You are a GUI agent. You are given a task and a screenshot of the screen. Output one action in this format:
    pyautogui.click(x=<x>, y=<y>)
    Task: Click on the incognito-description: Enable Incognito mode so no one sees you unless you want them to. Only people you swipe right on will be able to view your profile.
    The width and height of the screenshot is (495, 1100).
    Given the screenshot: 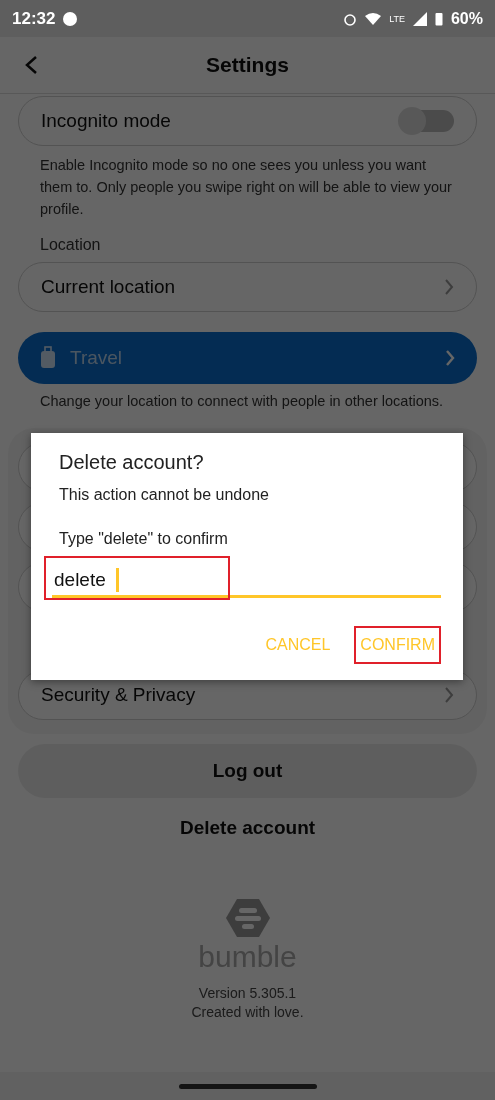 What is the action you would take?
    pyautogui.click(x=246, y=187)
    